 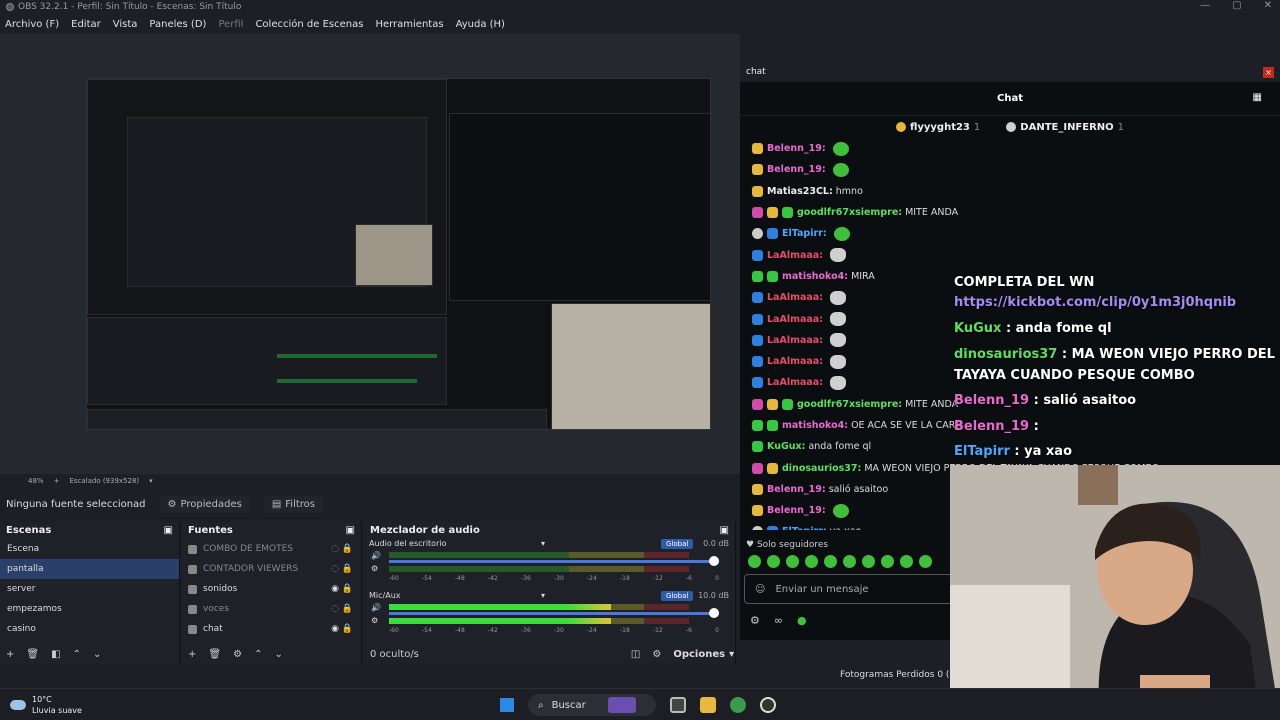 What do you see at coordinates (635, 654) in the screenshot?
I see `layout-icon: ◫` at bounding box center [635, 654].